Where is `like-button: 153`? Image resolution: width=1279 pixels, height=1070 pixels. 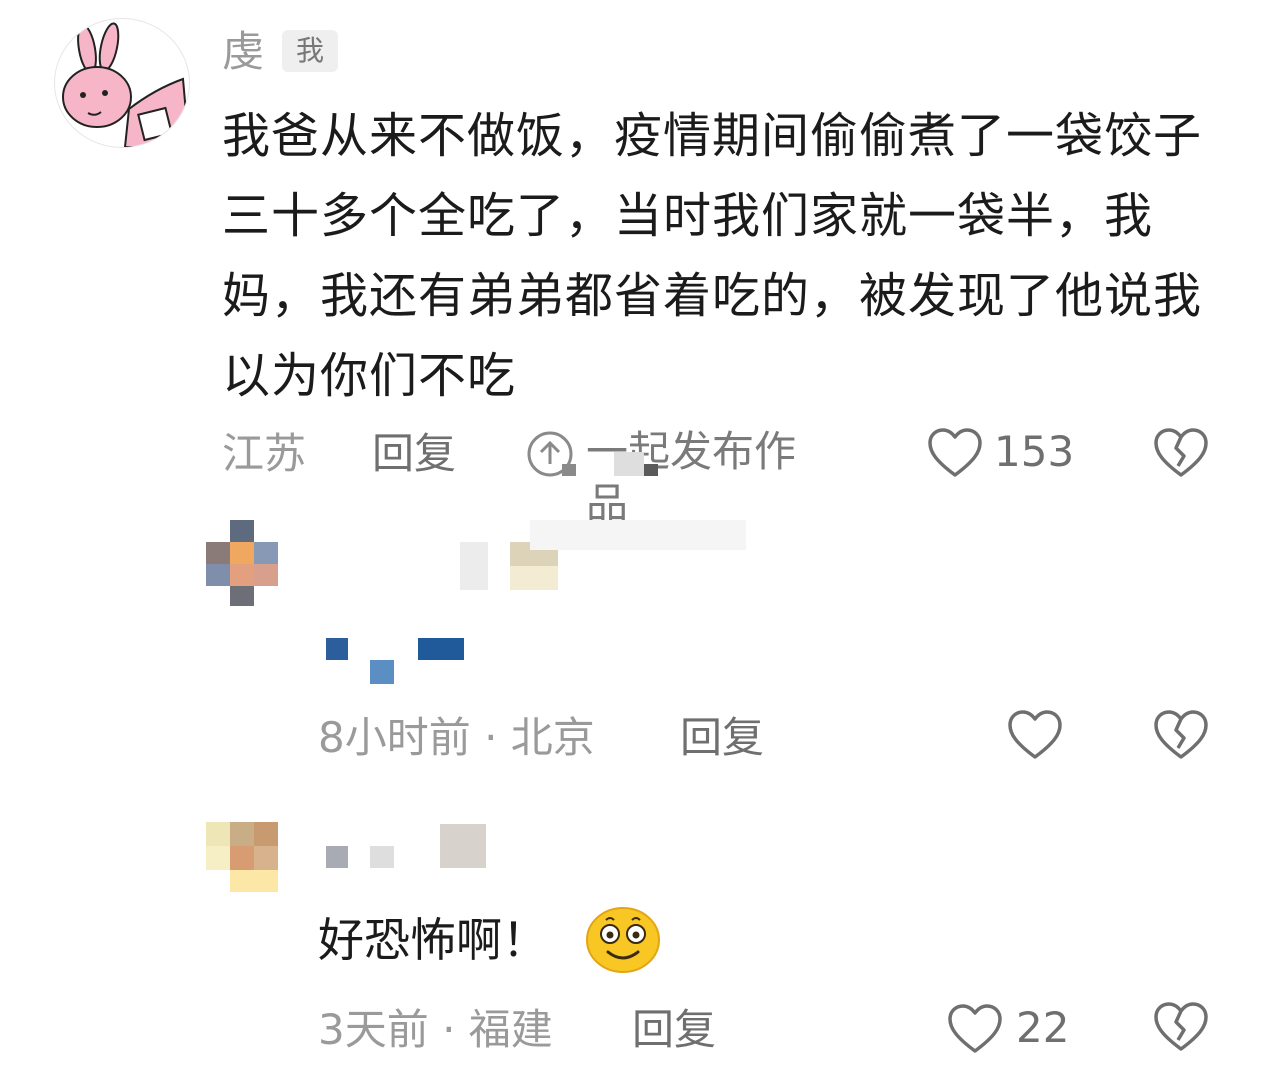
like-button: 153 is located at coordinates (1006, 452).